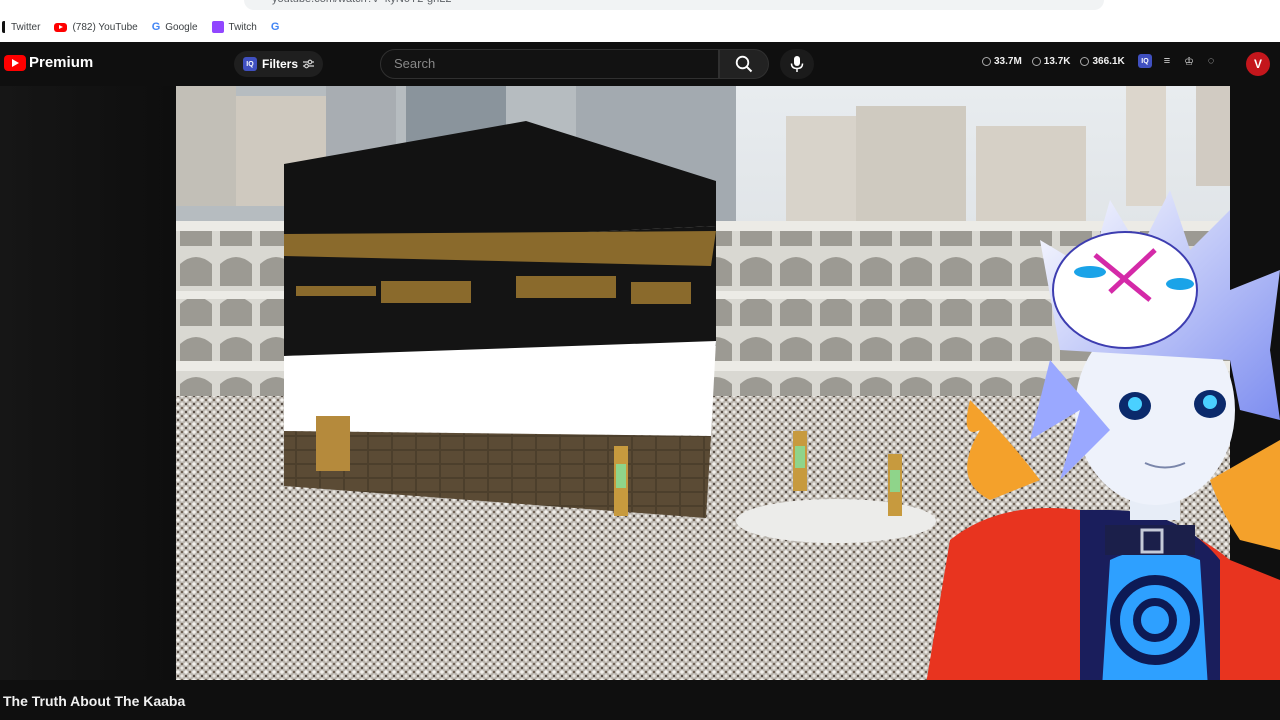 Image resolution: width=1280 pixels, height=720 pixels. Describe the element at coordinates (26, 27) in the screenshot. I see `bookmark-label: Twitter` at that location.